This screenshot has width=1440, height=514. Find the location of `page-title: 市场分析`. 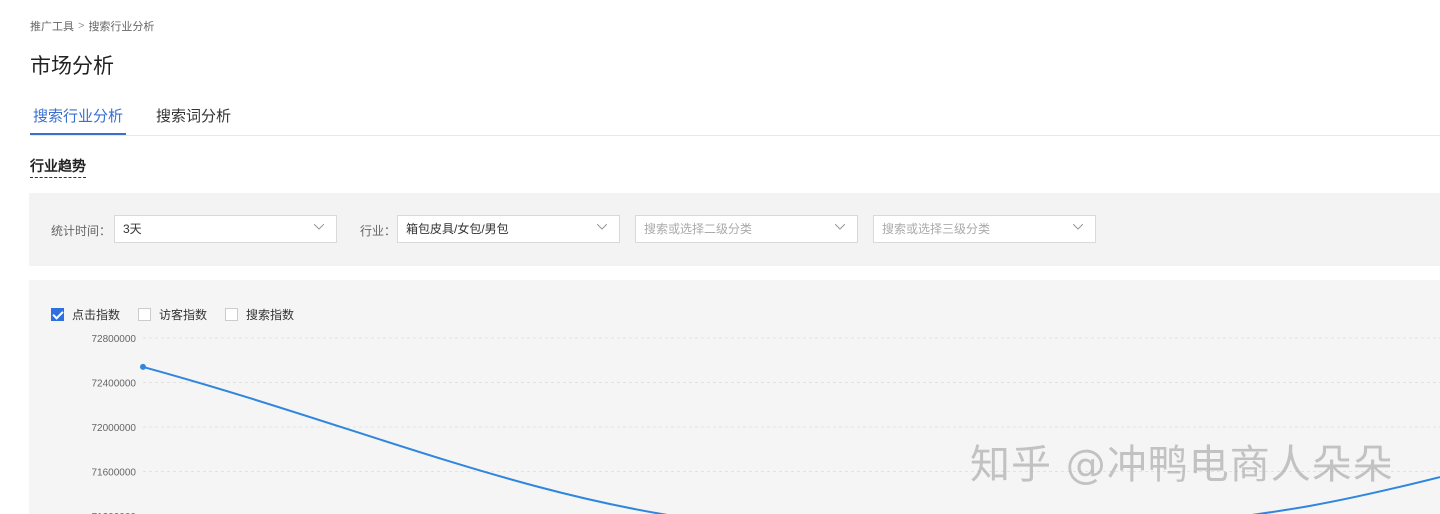

page-title: 市场分析 is located at coordinates (72, 66).